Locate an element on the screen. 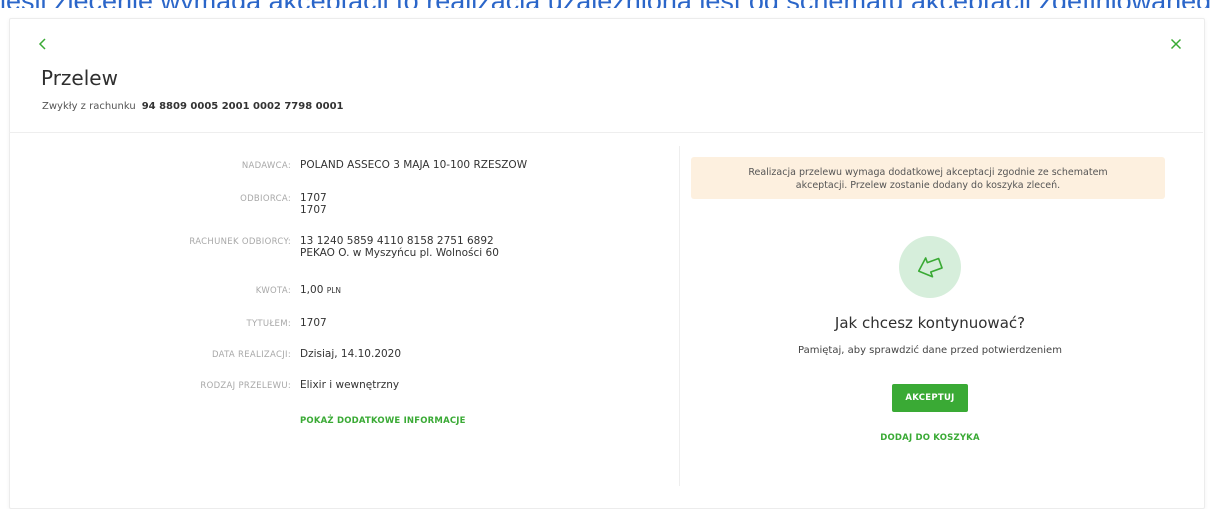 The height and width of the screenshot is (509, 1212). recipient-label: ODBIORCA: is located at coordinates (265, 199).